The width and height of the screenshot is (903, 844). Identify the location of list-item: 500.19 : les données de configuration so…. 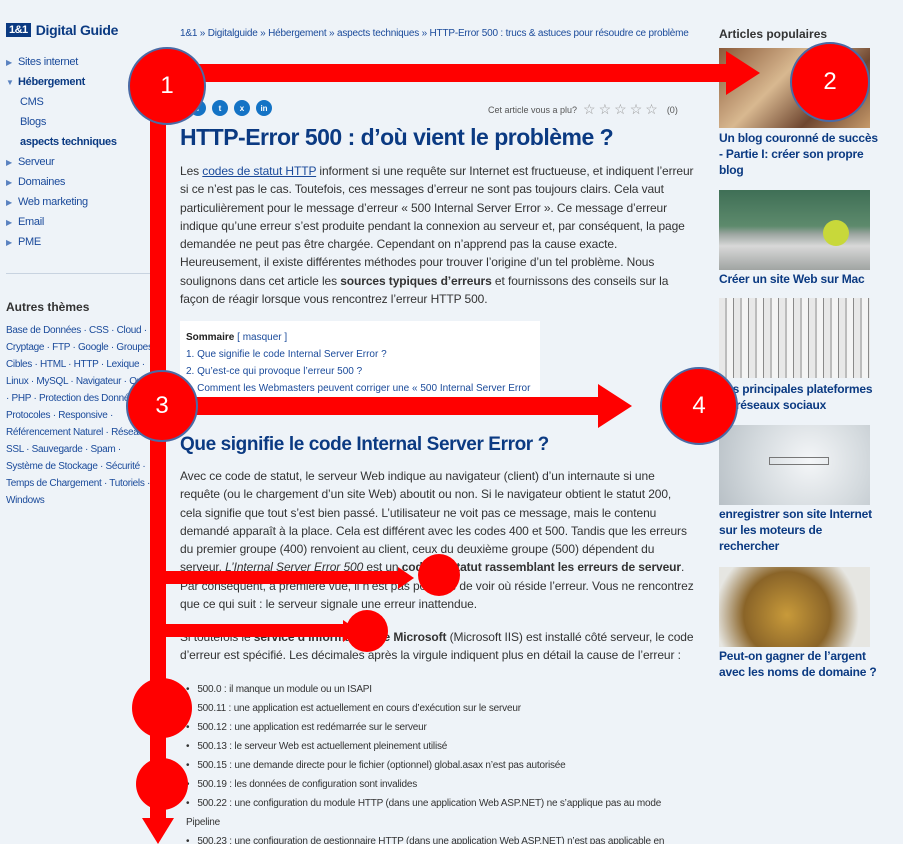
(441, 784).